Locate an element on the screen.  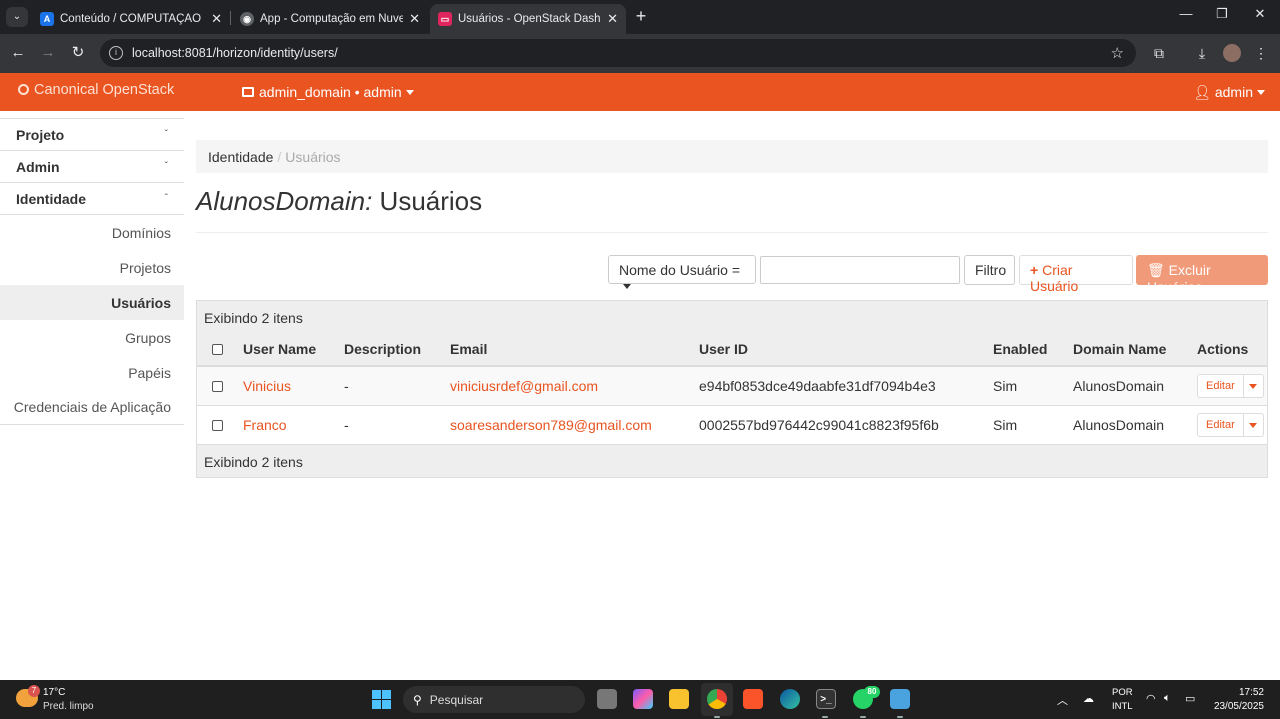
filter-field-label: Nome do Usuário = is located at coordinates (680, 270).